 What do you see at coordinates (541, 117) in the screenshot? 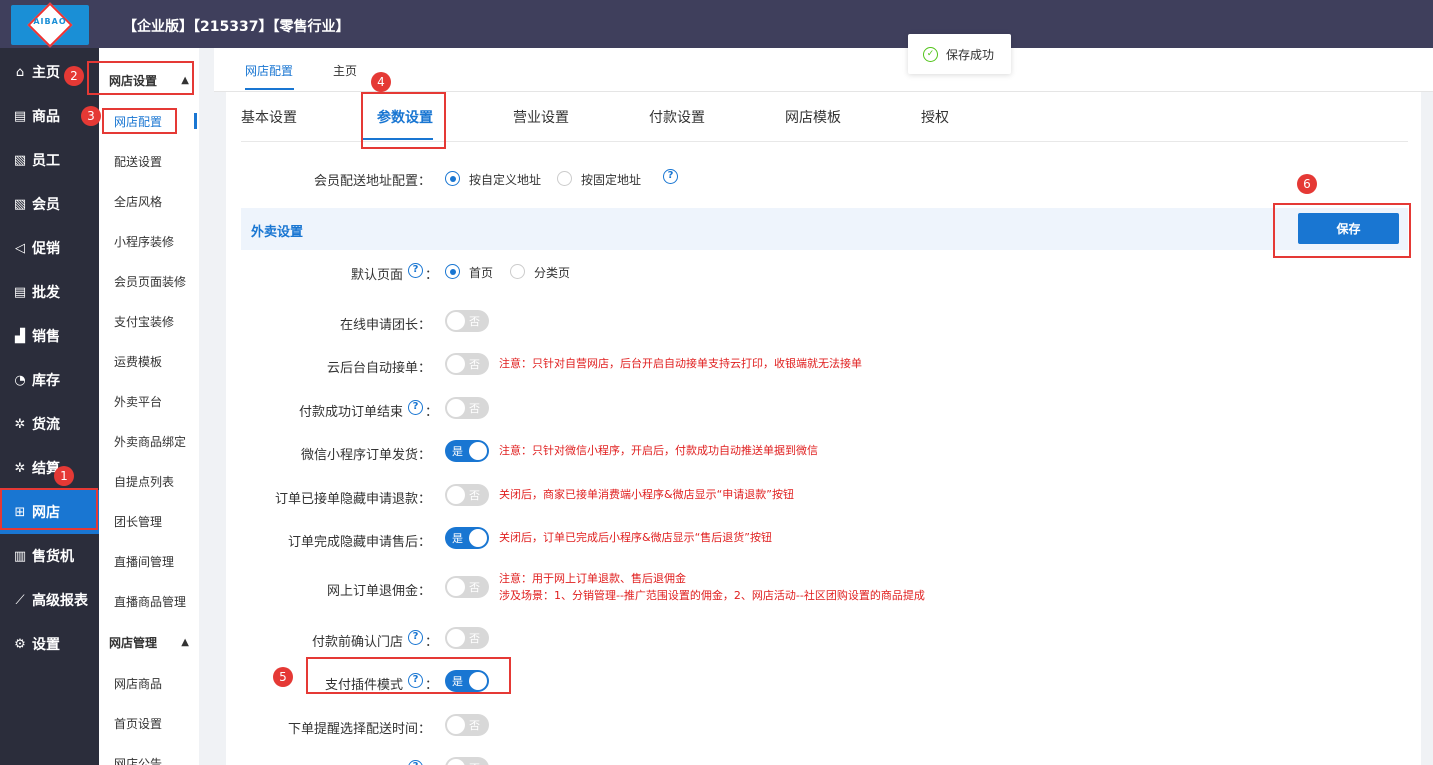
I see `settings-tab-2: 营业设置` at bounding box center [541, 117].